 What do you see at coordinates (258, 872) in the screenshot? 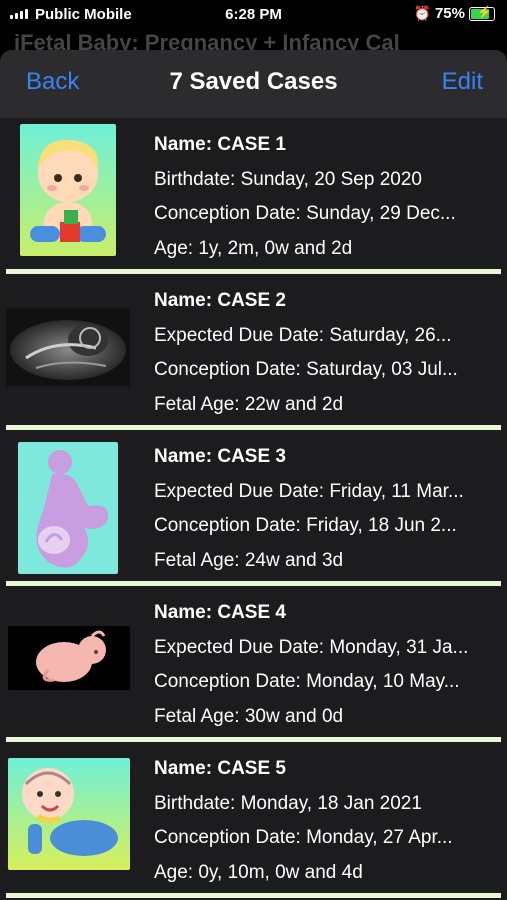
I see `case-age-line: Age: 0y, 10m, 0w and 4d` at bounding box center [258, 872].